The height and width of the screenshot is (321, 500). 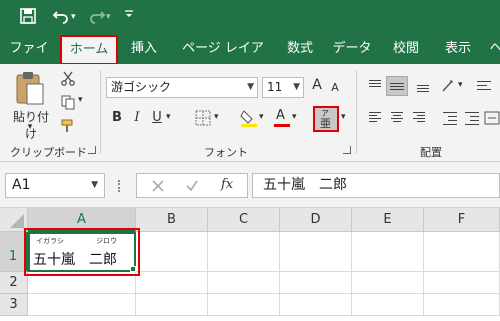 I want to click on cell-f2, so click(x=462, y=283).